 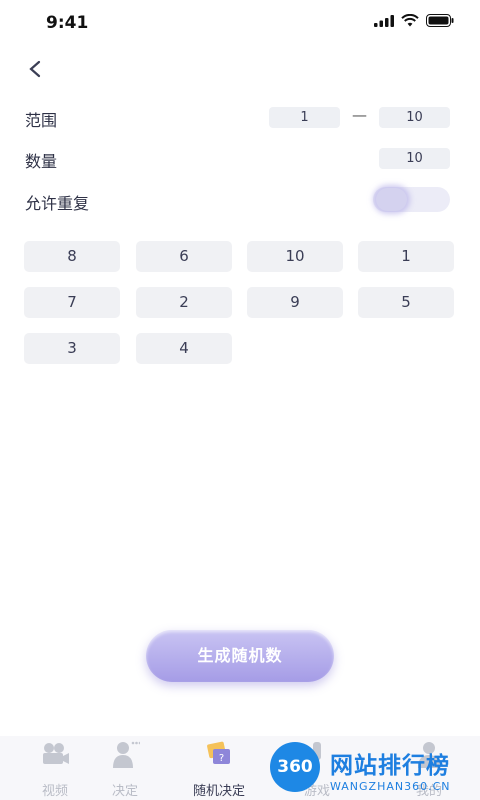 I want to click on video-camera-icon, so click(x=56, y=753).